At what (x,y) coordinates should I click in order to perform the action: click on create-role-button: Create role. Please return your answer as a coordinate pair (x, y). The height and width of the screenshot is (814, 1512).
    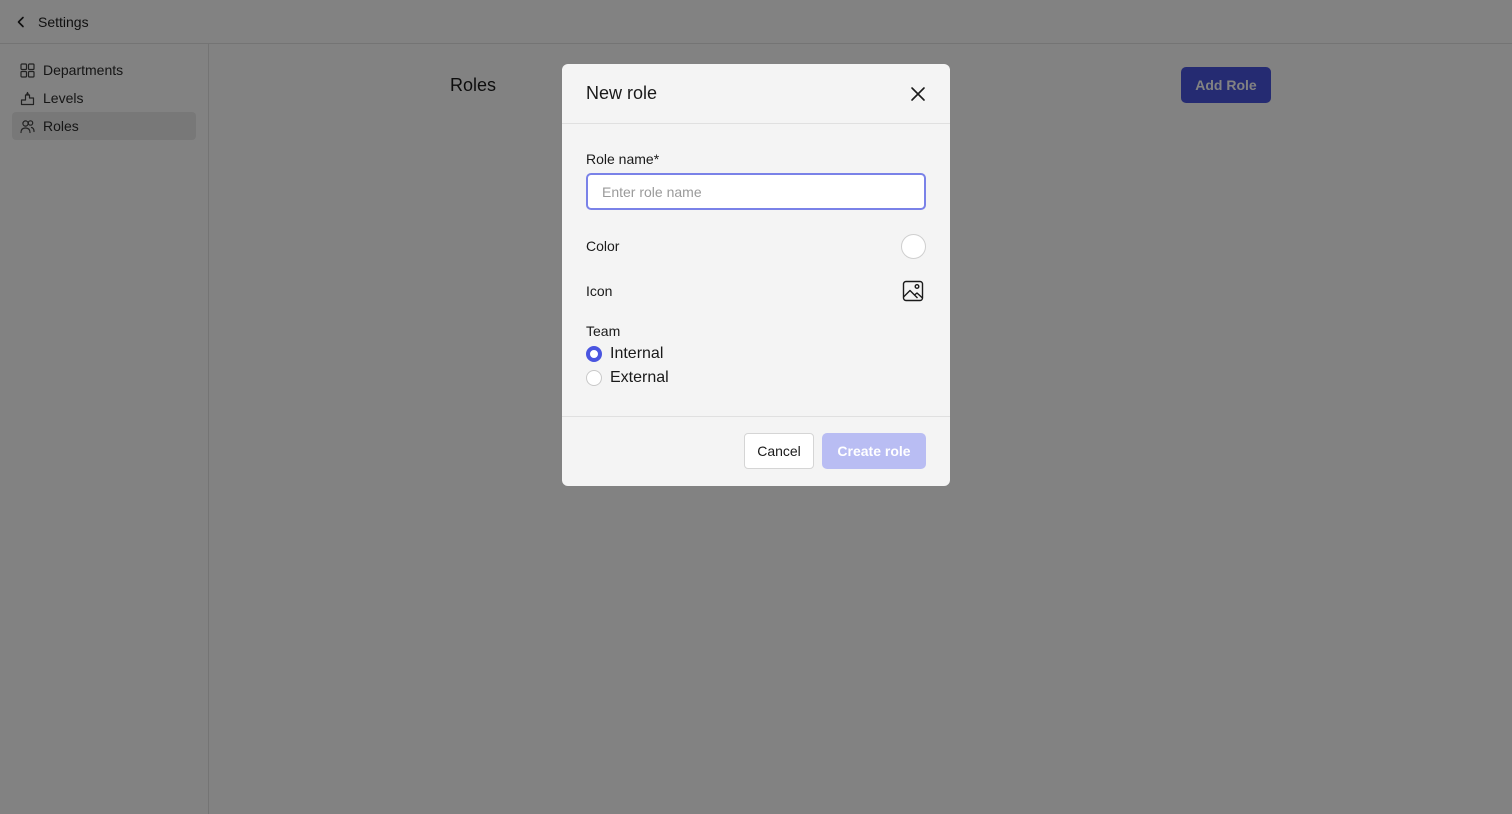
    Looking at the image, I should click on (874, 451).